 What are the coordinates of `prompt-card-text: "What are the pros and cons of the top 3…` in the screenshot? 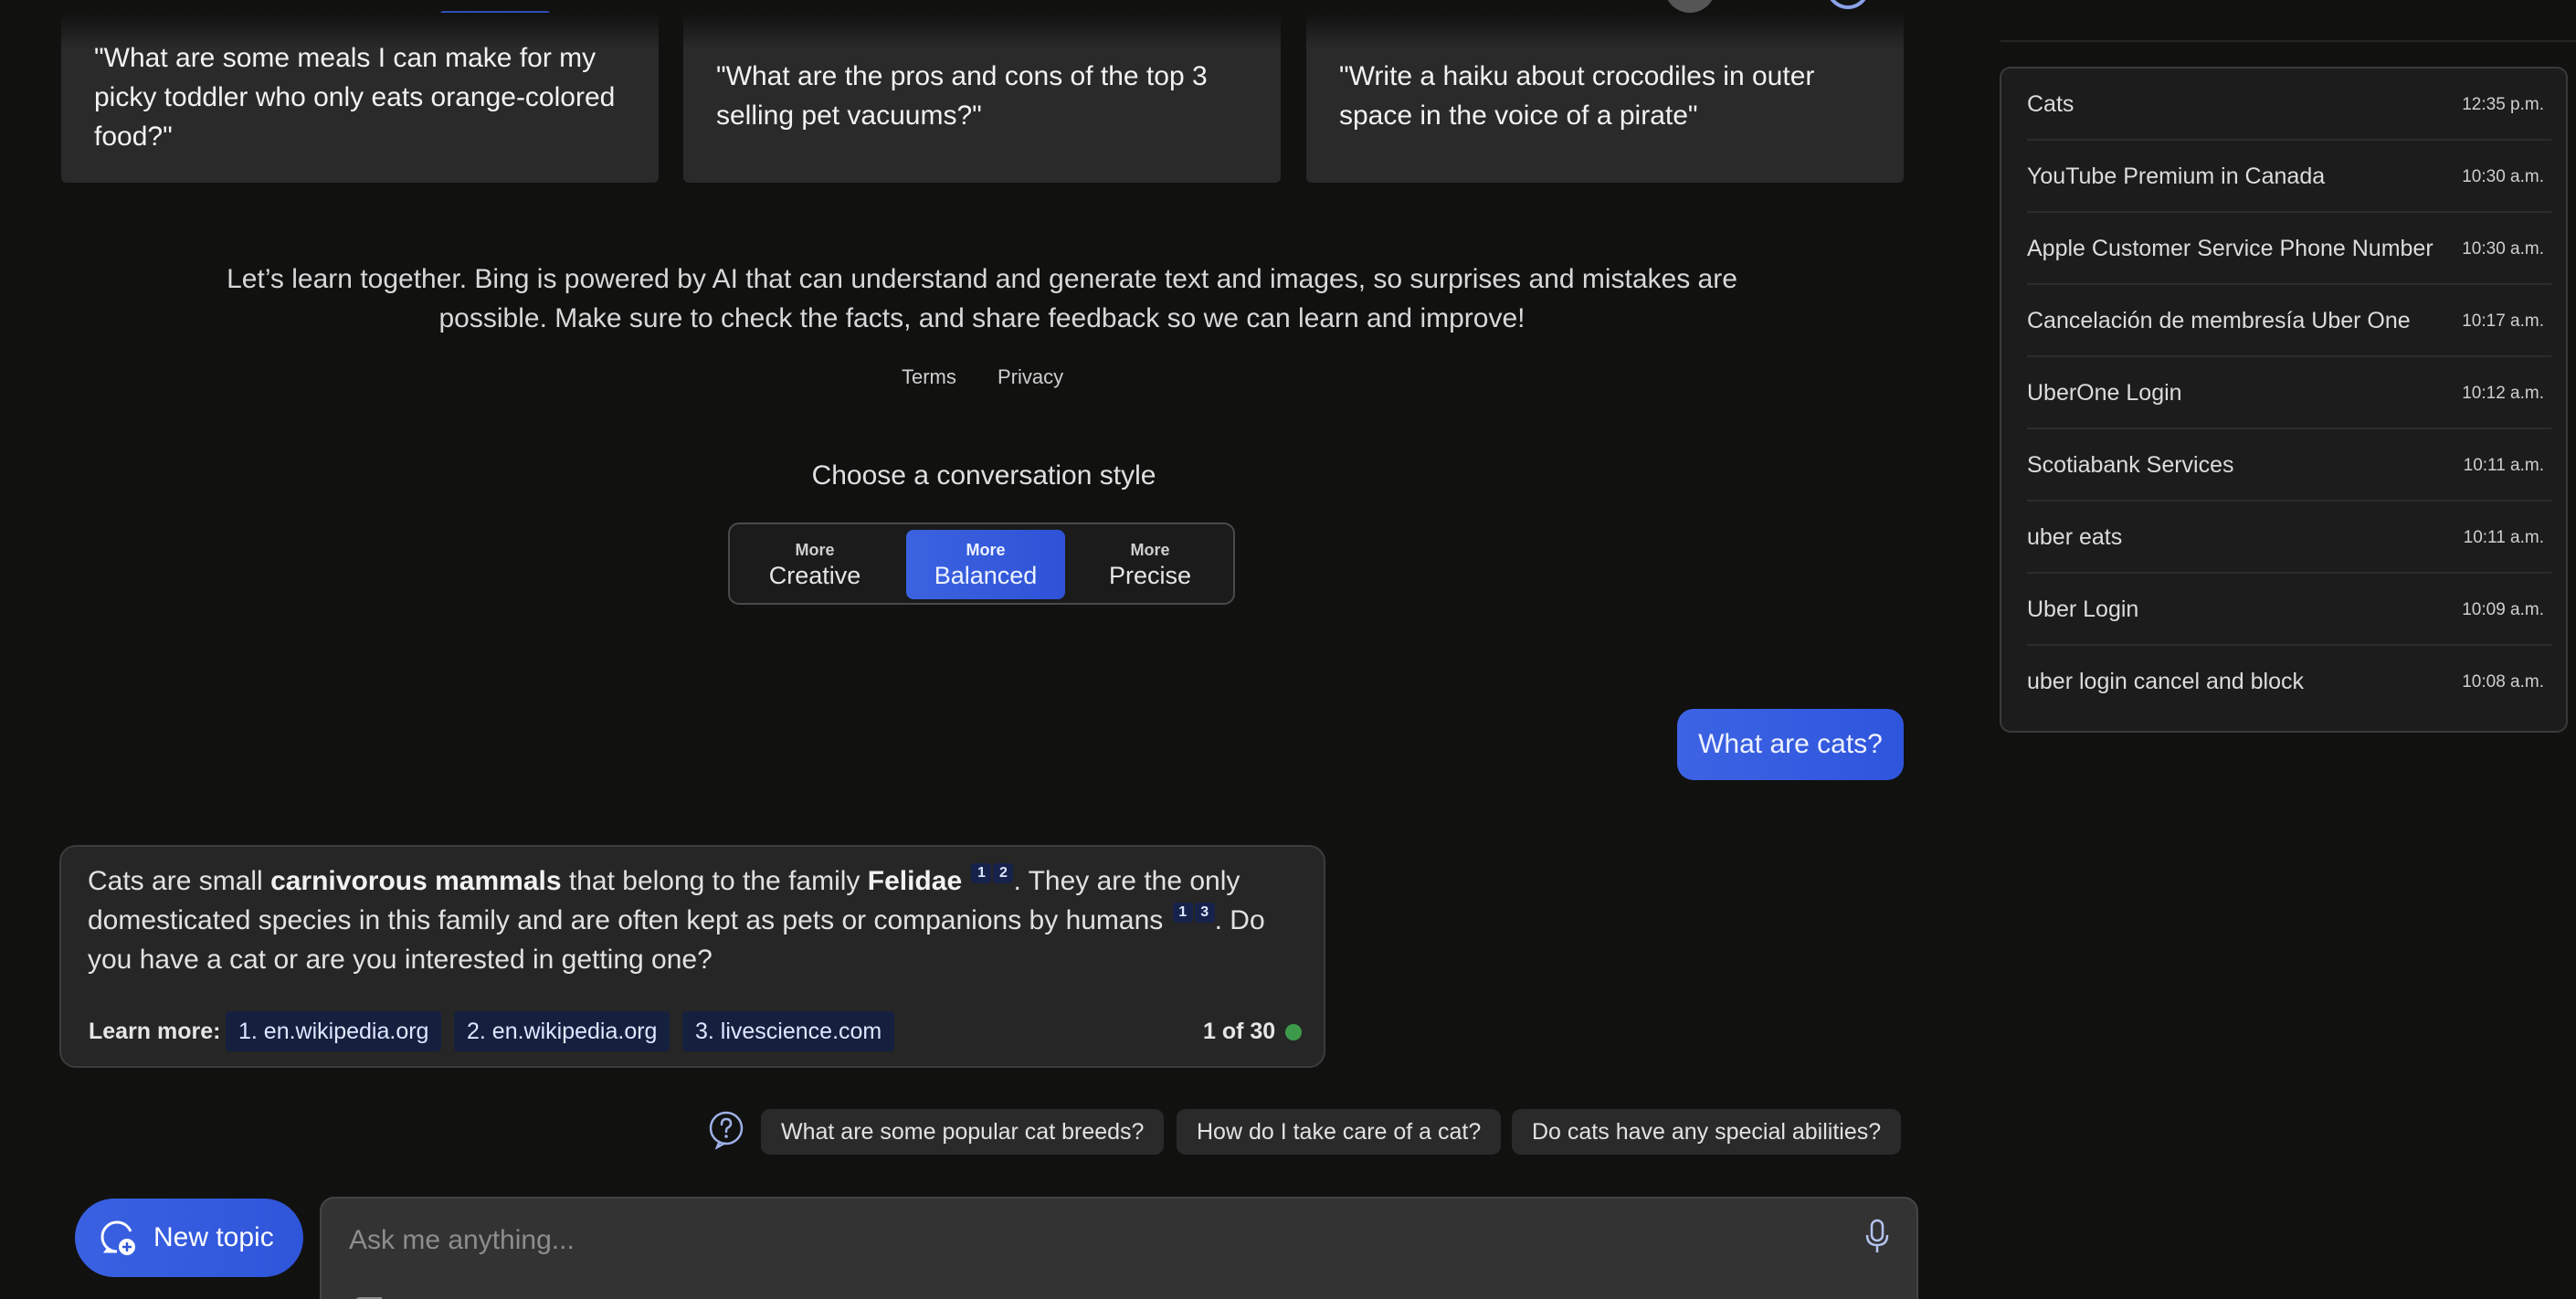 It's located at (962, 96).